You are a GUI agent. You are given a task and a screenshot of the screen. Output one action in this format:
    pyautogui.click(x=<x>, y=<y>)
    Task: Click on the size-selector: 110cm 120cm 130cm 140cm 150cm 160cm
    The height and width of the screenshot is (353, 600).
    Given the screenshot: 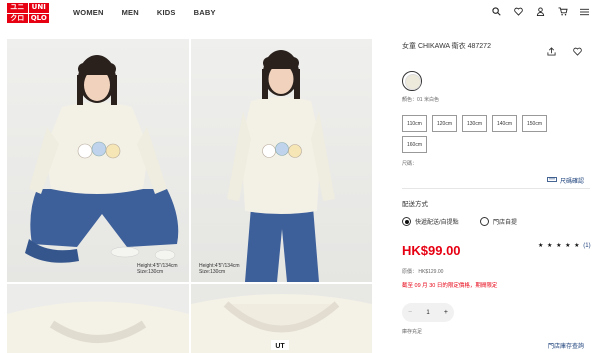 What is the action you would take?
    pyautogui.click(x=482, y=134)
    